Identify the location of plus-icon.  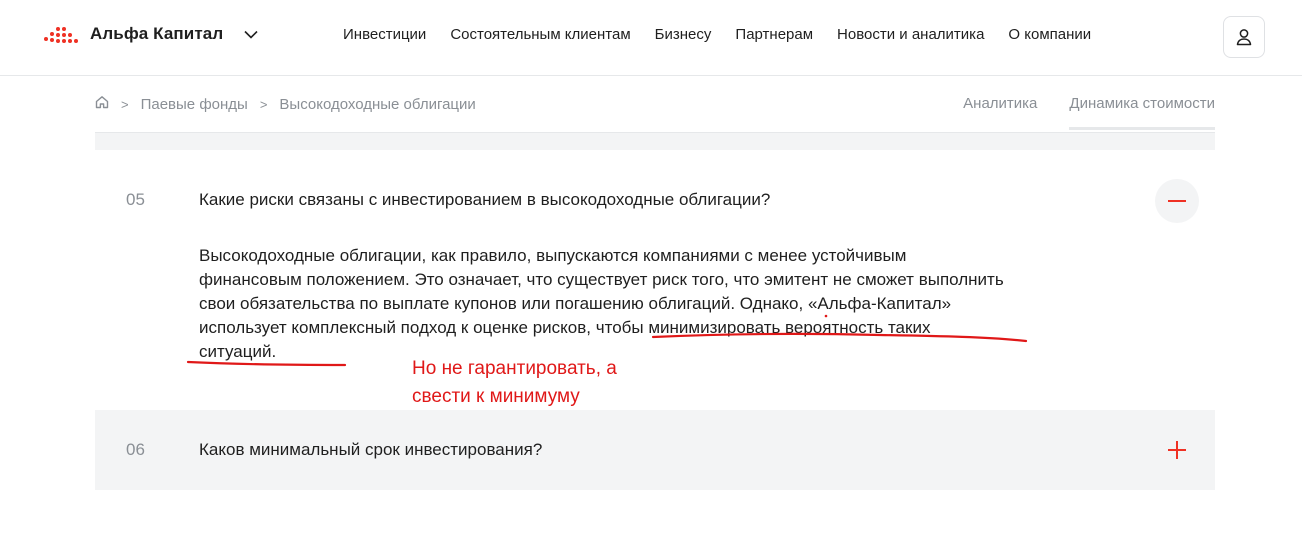
(1177, 450).